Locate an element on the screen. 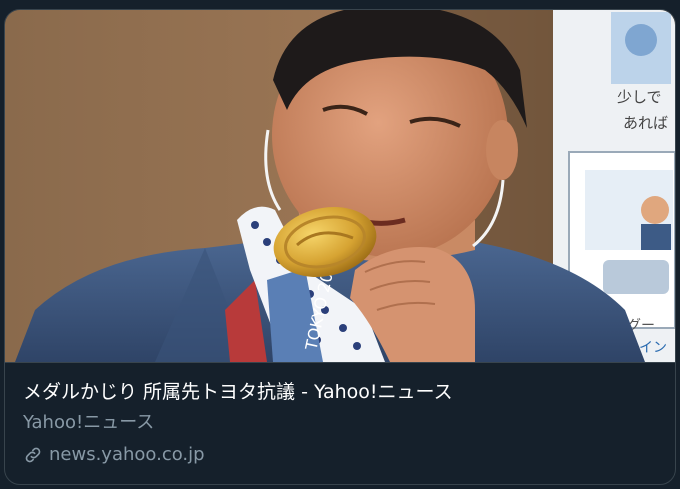  poster-text-1: 少しで is located at coordinates (639, 97).